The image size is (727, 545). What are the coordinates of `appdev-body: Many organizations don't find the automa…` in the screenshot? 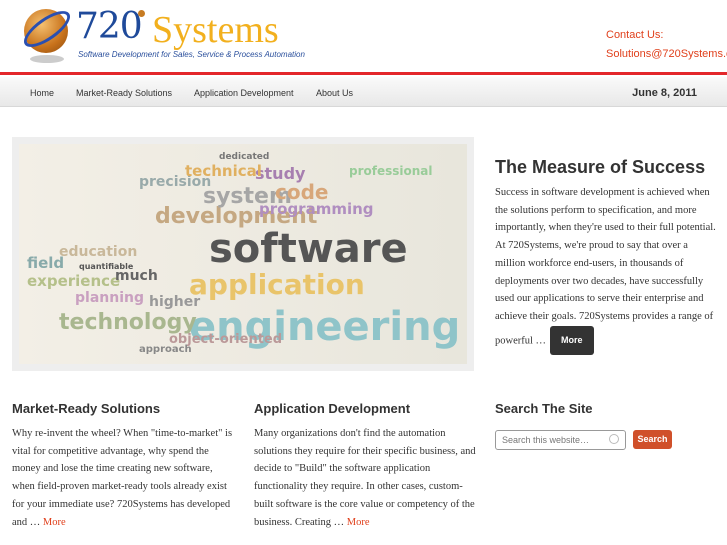 It's located at (365, 478).